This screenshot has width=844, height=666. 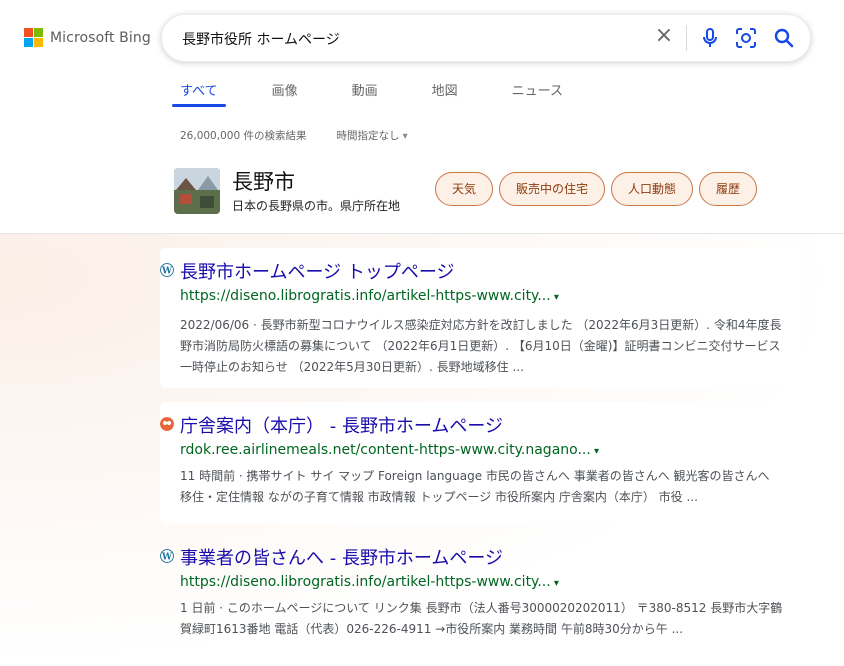 What do you see at coordinates (746, 38) in the screenshot?
I see `visual-search-icon` at bounding box center [746, 38].